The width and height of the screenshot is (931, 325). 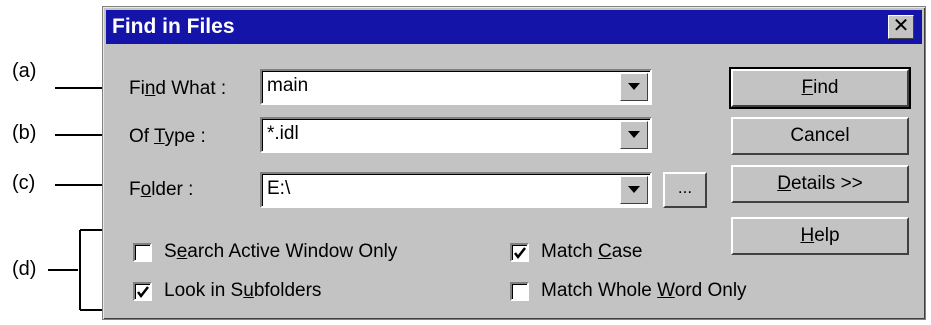 I want to click on details-button: Details >>, so click(x=820, y=184).